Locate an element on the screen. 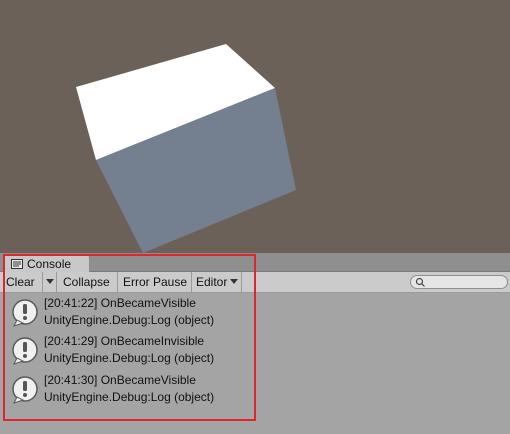 The image size is (510, 434). search-icon is located at coordinates (420, 282).